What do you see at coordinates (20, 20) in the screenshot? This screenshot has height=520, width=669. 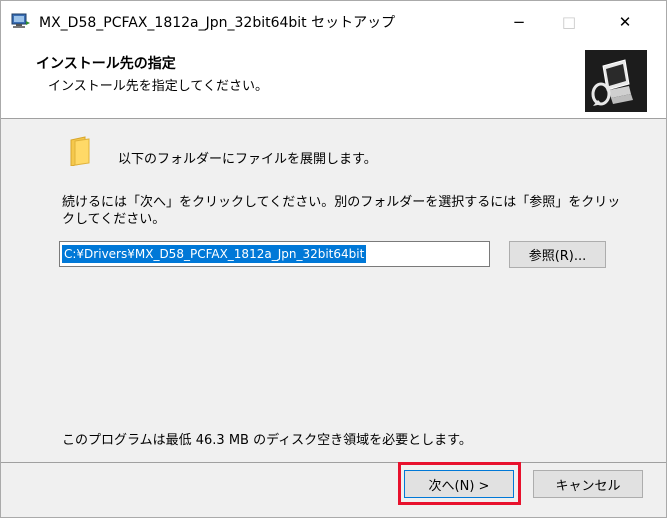 I see `installer-icon` at bounding box center [20, 20].